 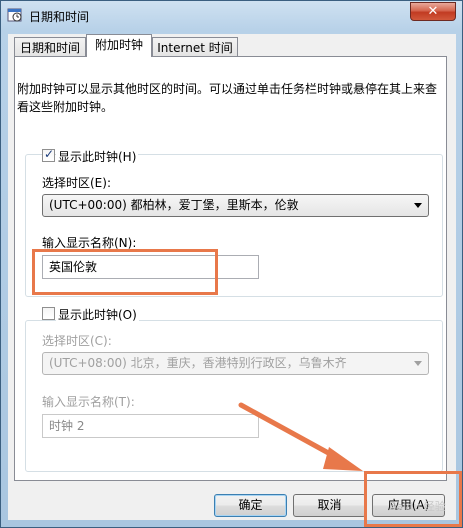 What do you see at coordinates (88, 402) in the screenshot?
I see `clock2-name-label: 输入显示名称(T):` at bounding box center [88, 402].